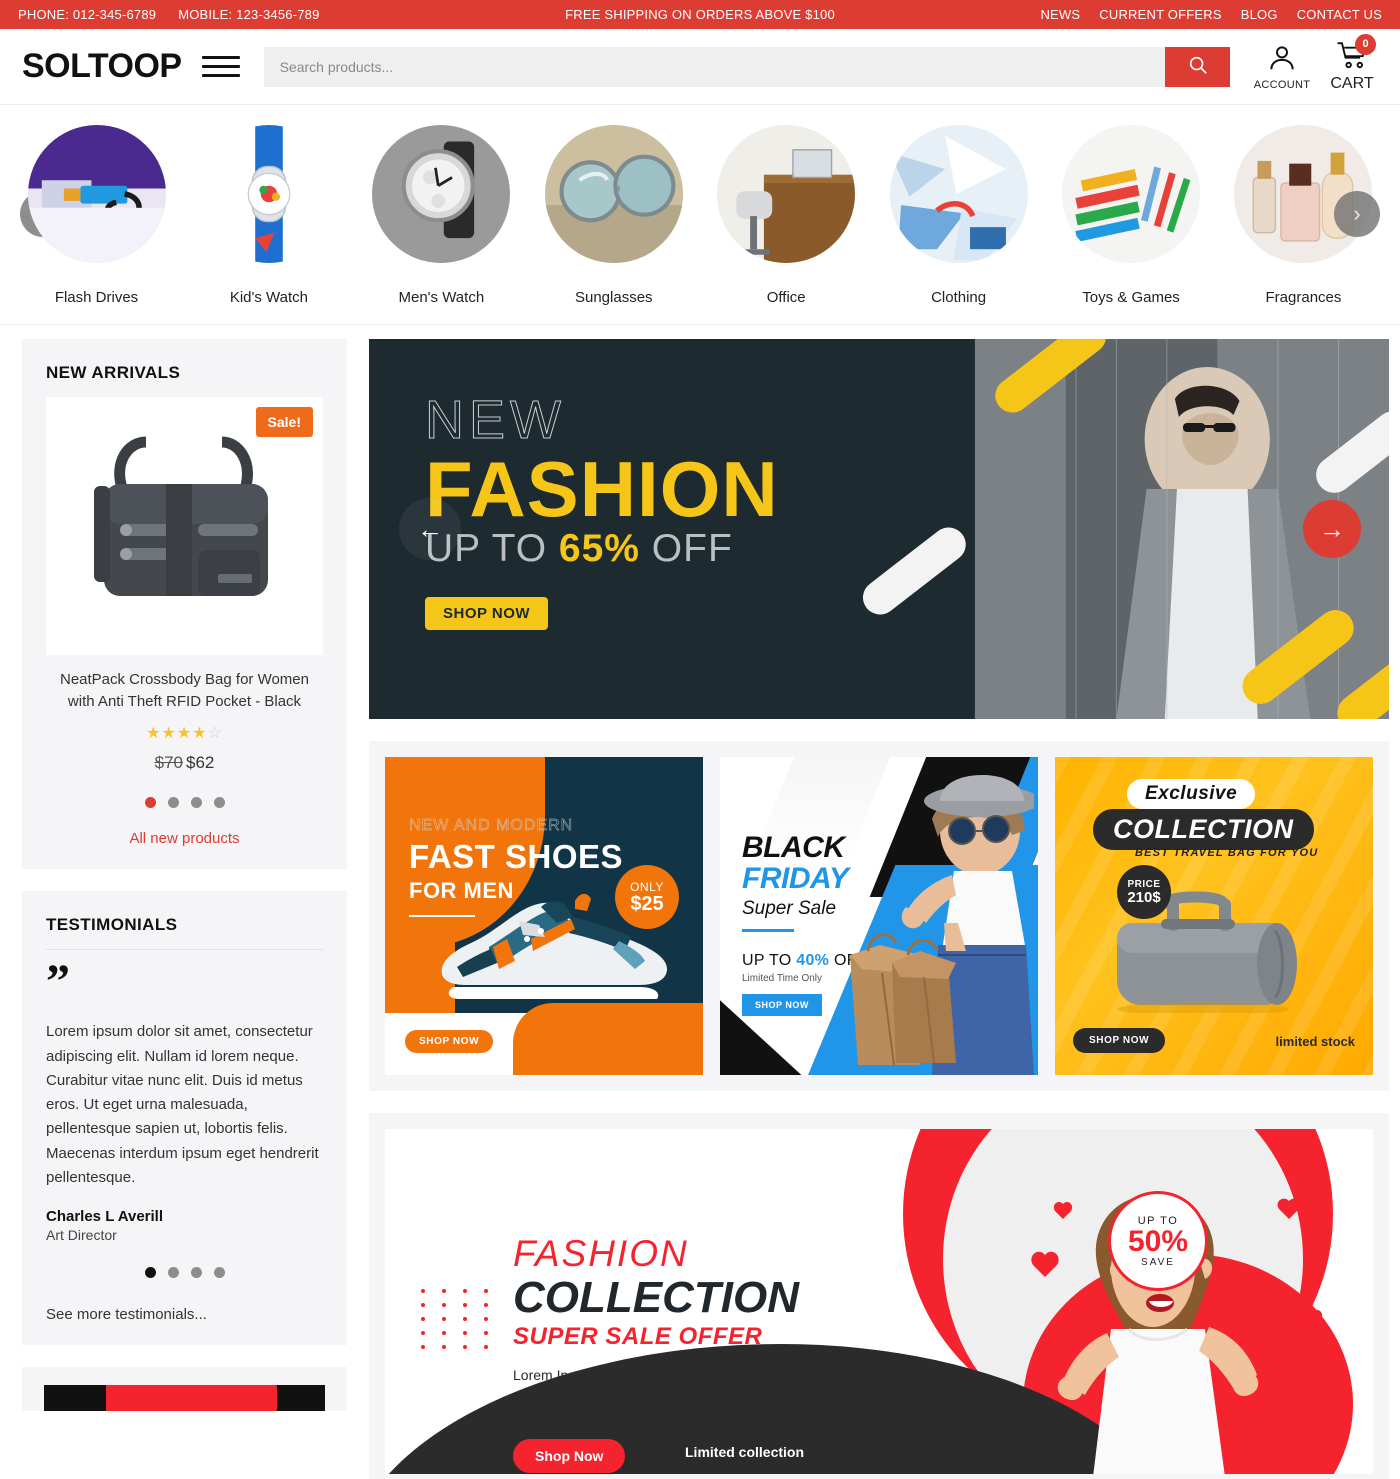  What do you see at coordinates (87, 14) in the screenshot?
I see `topbar-phone: PHONE: 012-345-6789` at bounding box center [87, 14].